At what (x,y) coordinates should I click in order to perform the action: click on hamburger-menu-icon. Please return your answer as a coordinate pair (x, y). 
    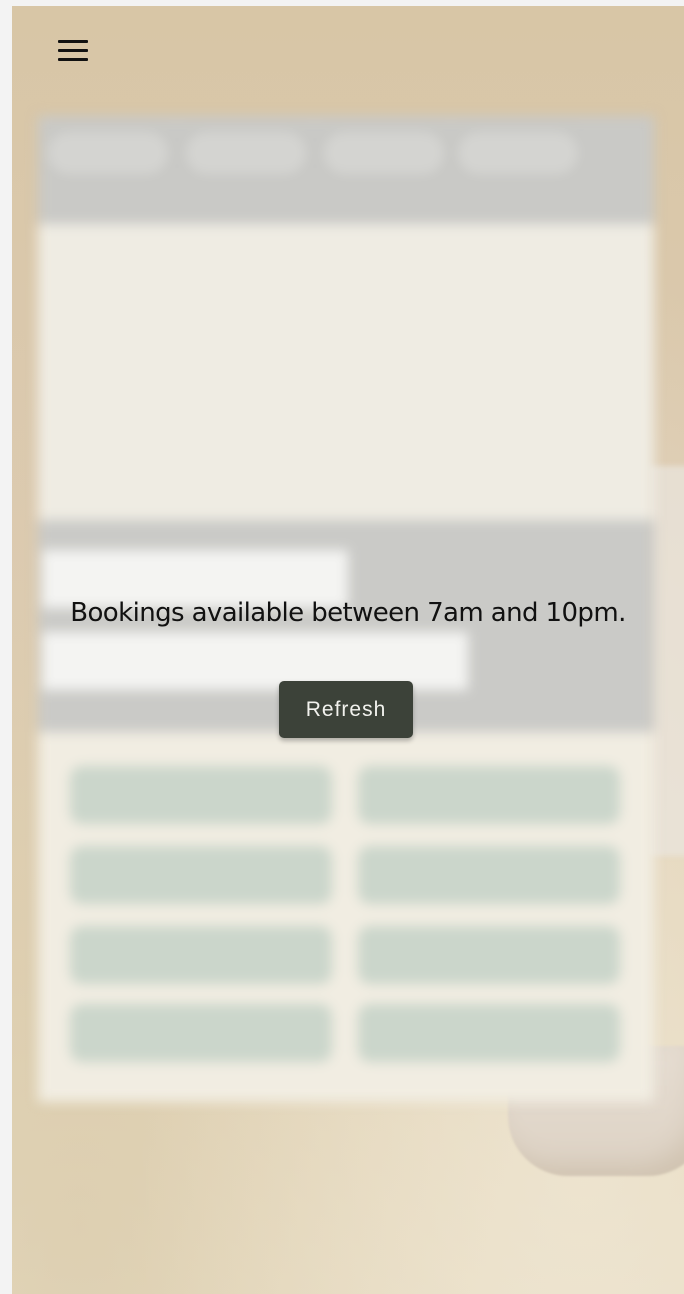
    Looking at the image, I should click on (73, 51).